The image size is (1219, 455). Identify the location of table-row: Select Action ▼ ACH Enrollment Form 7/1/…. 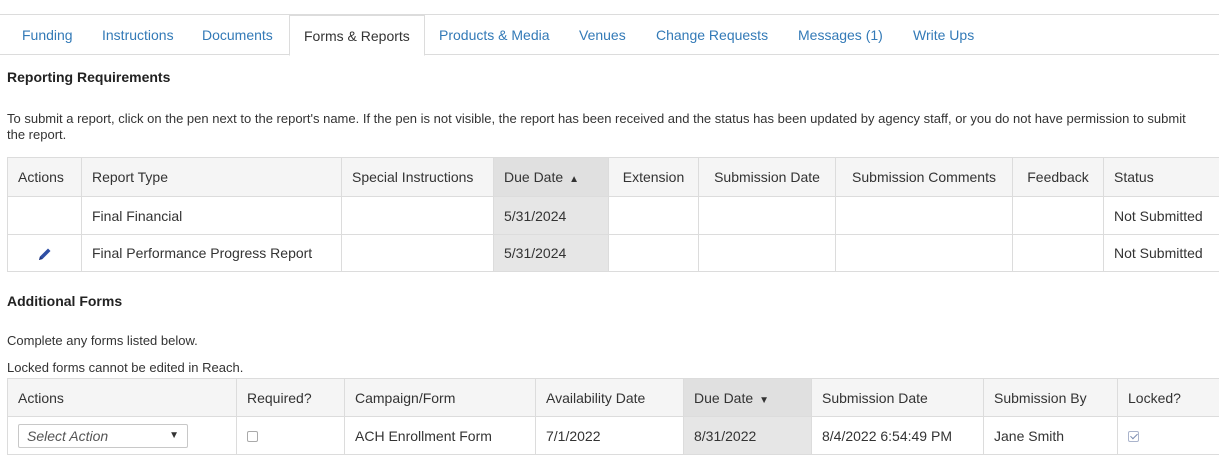
(613, 435).